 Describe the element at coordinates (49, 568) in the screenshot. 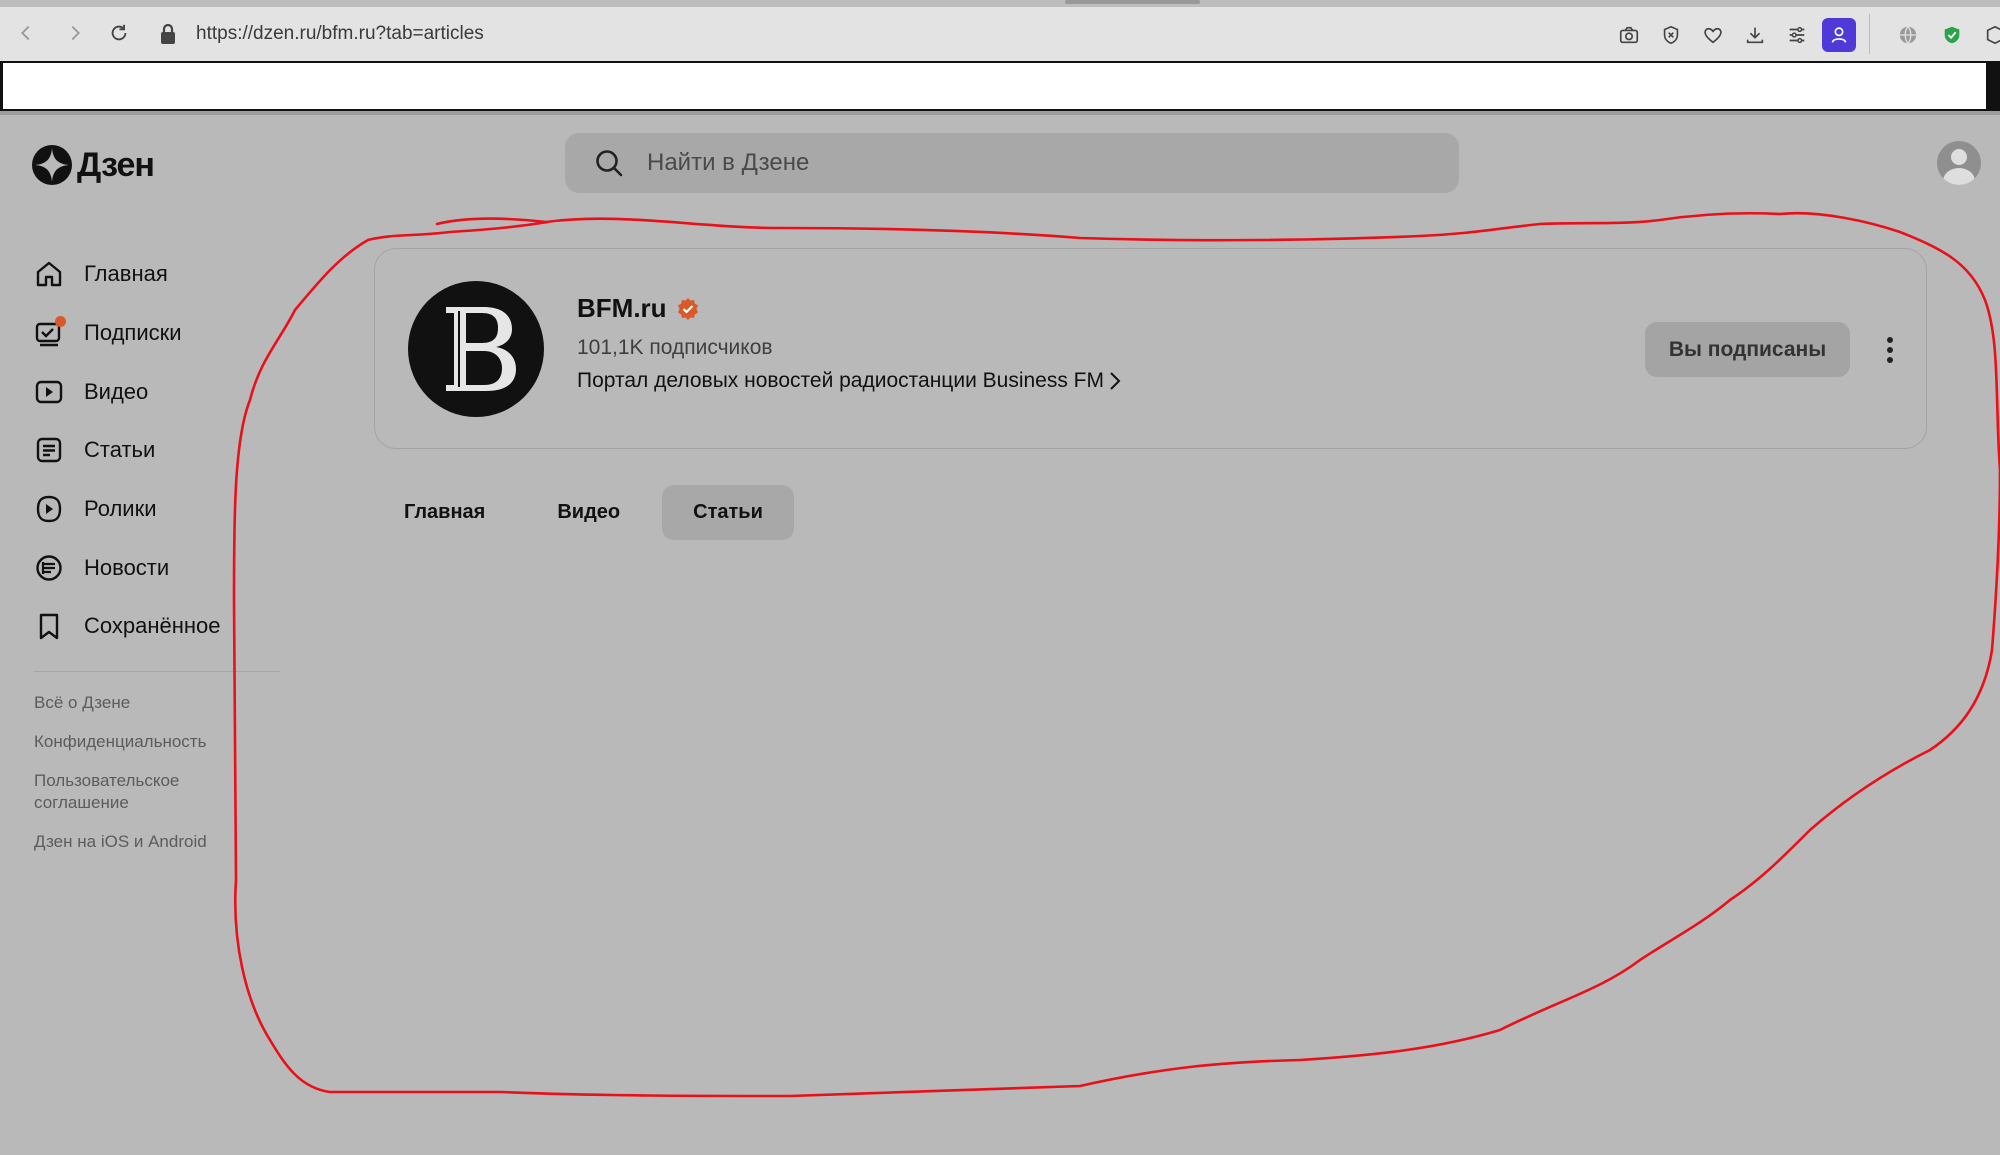

I see `news-icon` at that location.